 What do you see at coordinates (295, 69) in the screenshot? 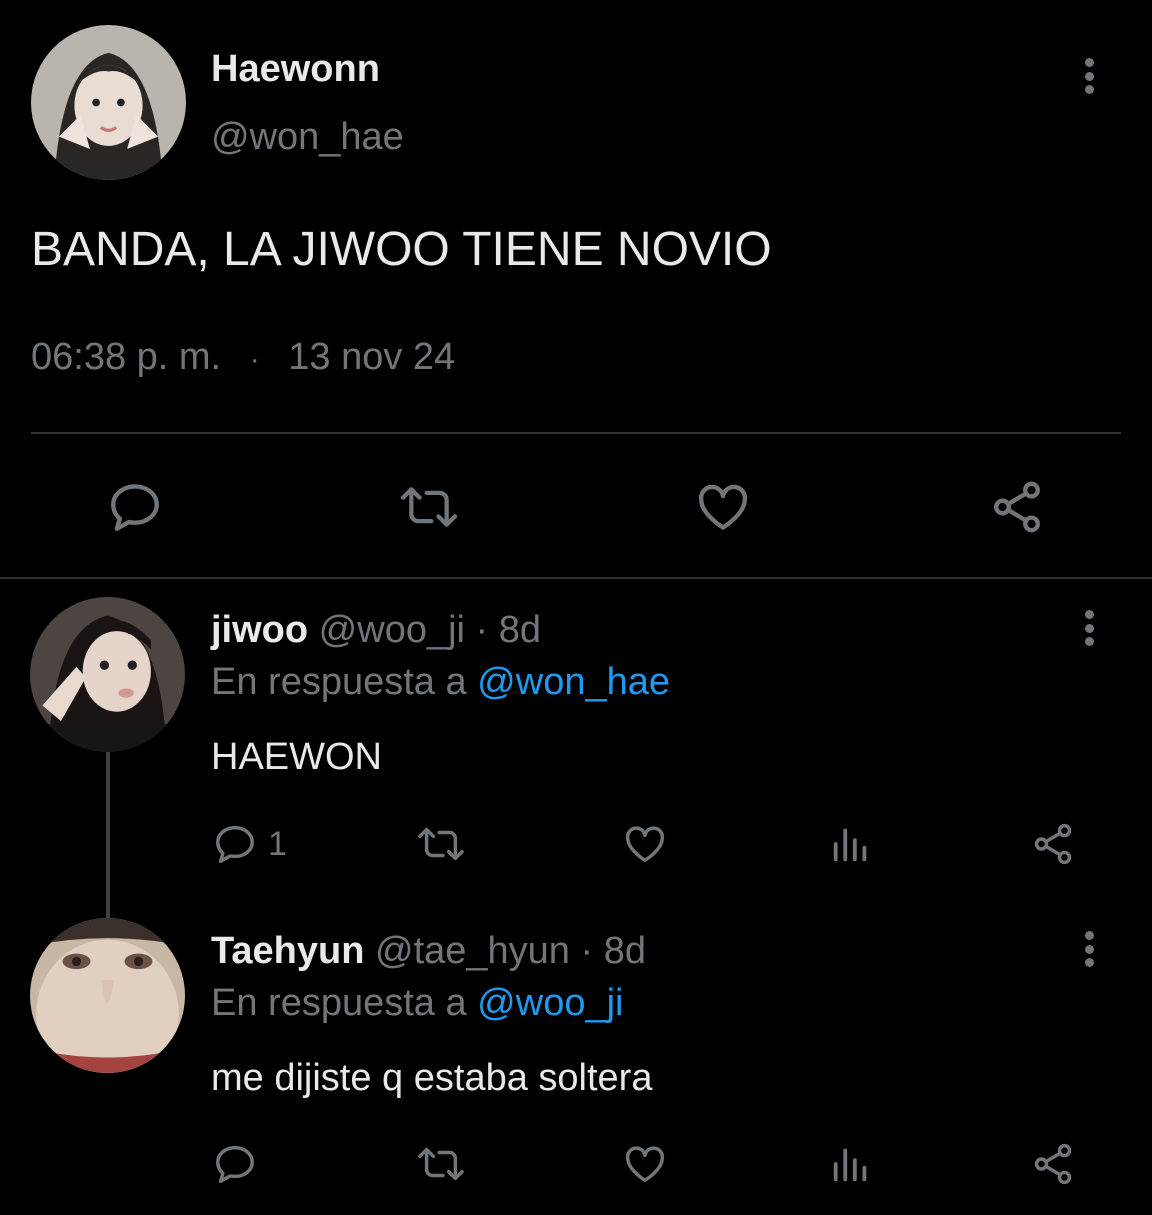
I see `display-name: Haewonn` at bounding box center [295, 69].